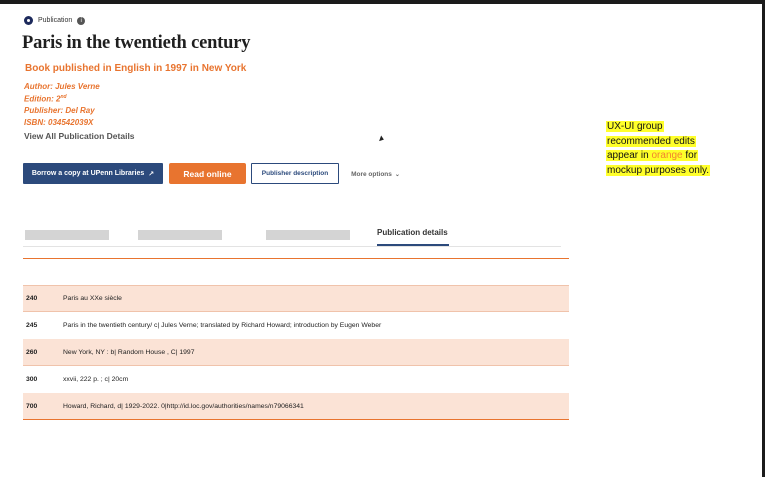  What do you see at coordinates (667, 155) in the screenshot?
I see `note-orange-word: orange` at bounding box center [667, 155].